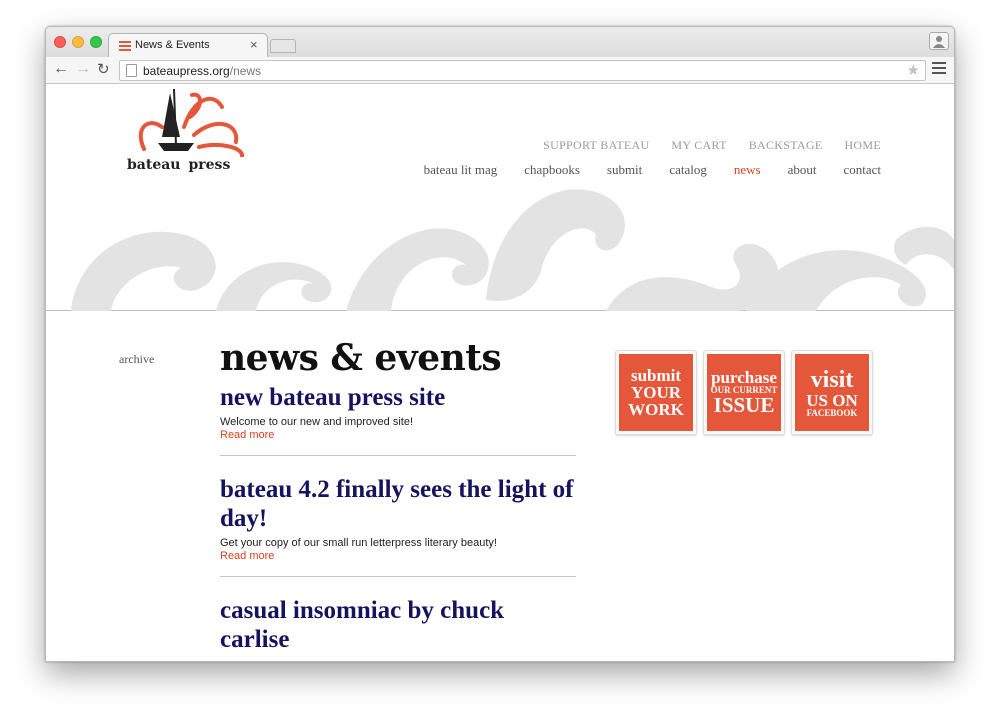  I want to click on page-title: news & events, so click(361, 358).